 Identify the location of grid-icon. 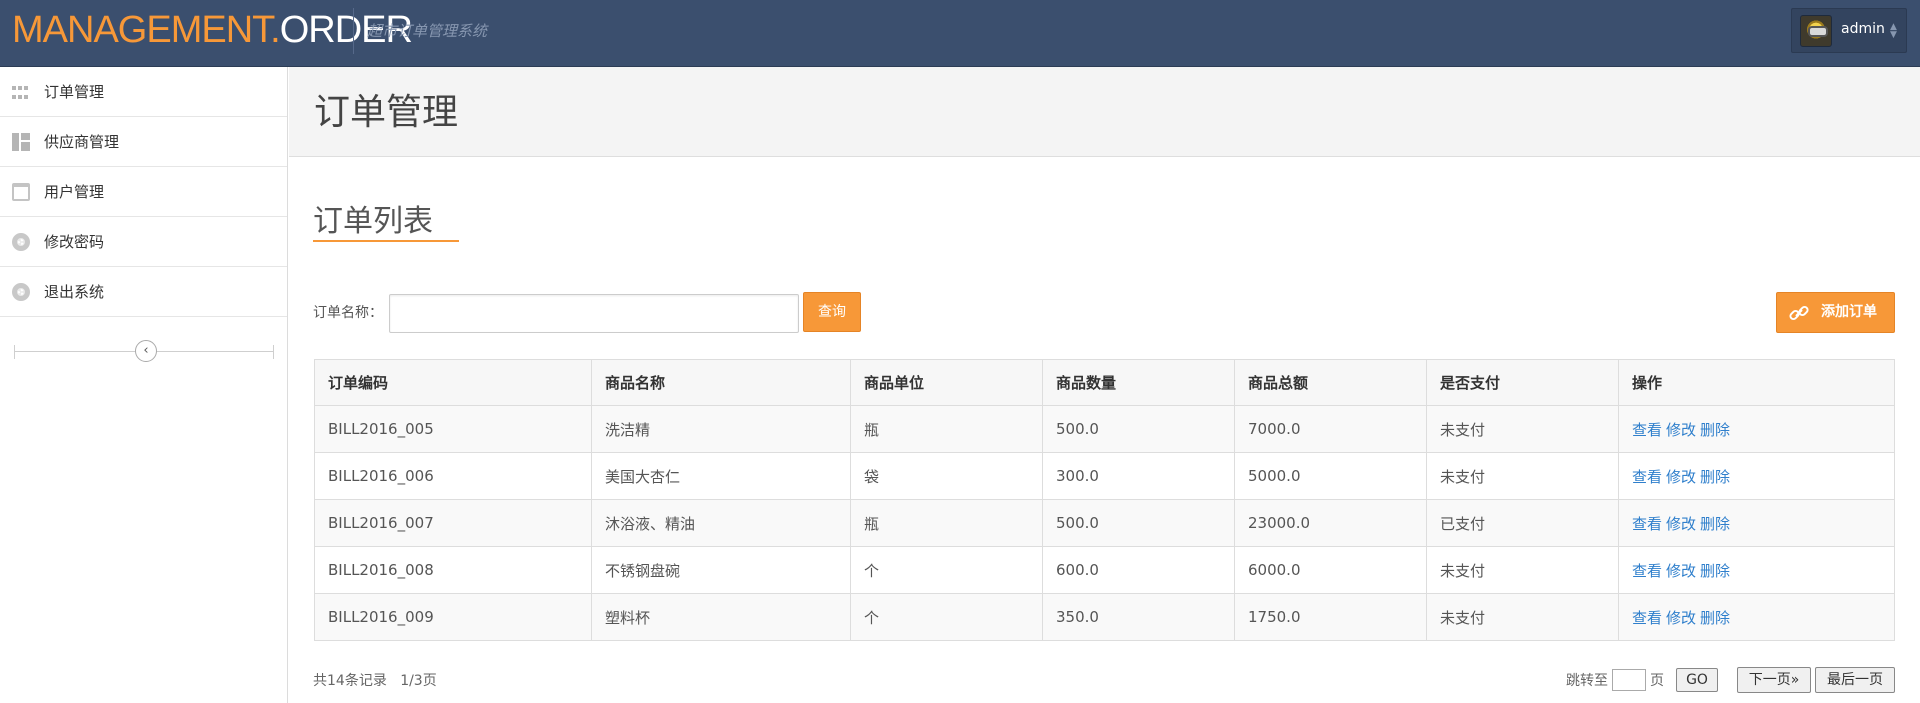
(21, 92).